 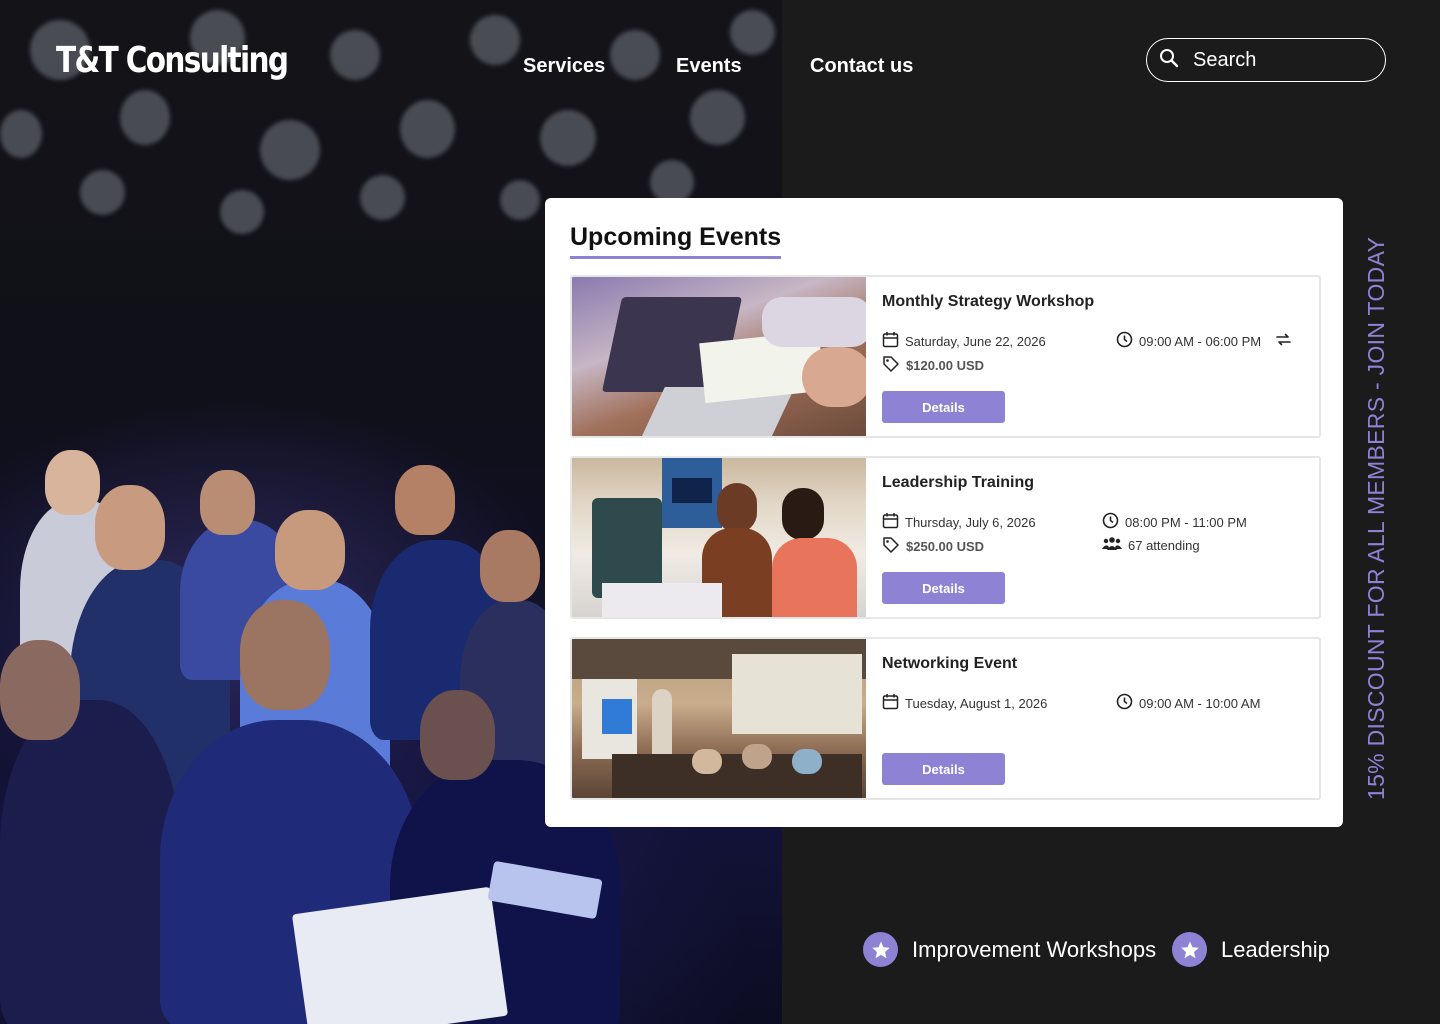 I want to click on event-time: 09:00 AM - 10:00 AM, so click(x=1188, y=703).